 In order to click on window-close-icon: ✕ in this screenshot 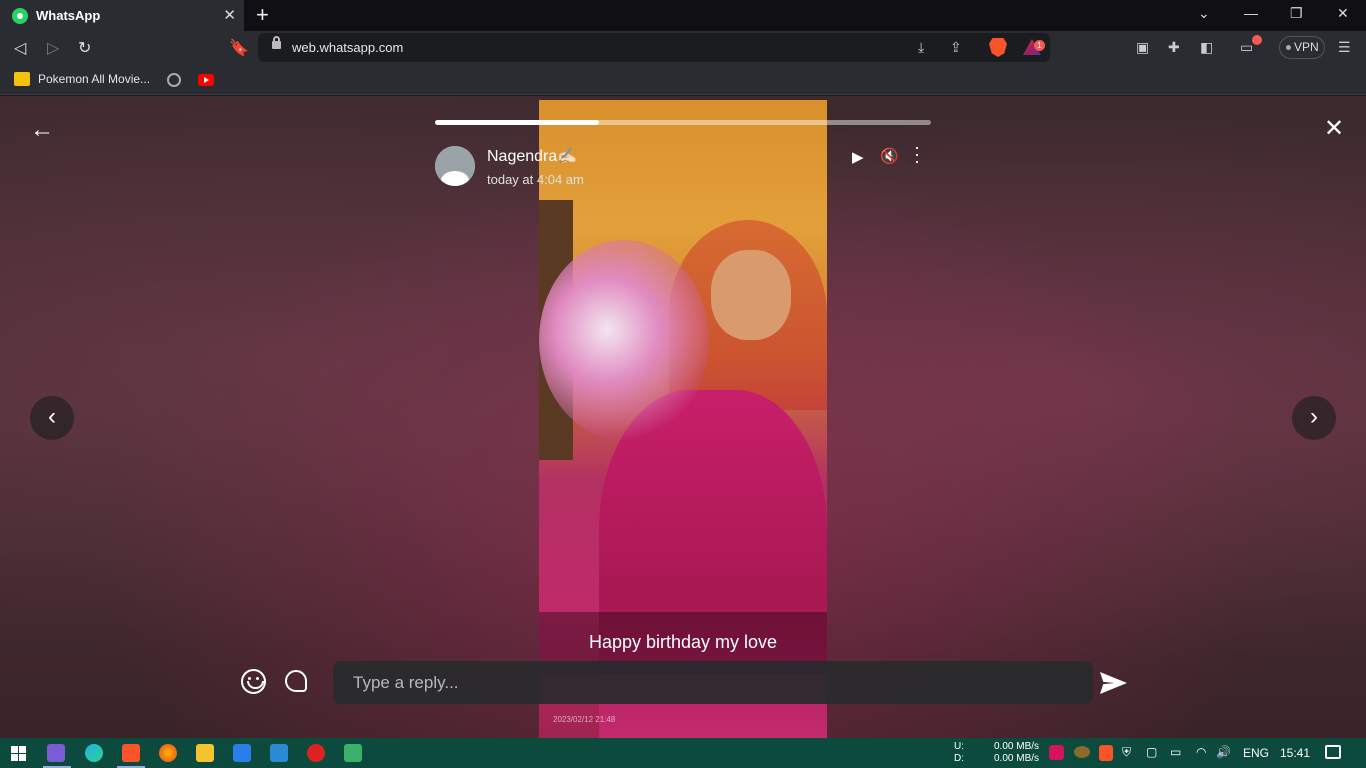, I will do `click(1343, 13)`.